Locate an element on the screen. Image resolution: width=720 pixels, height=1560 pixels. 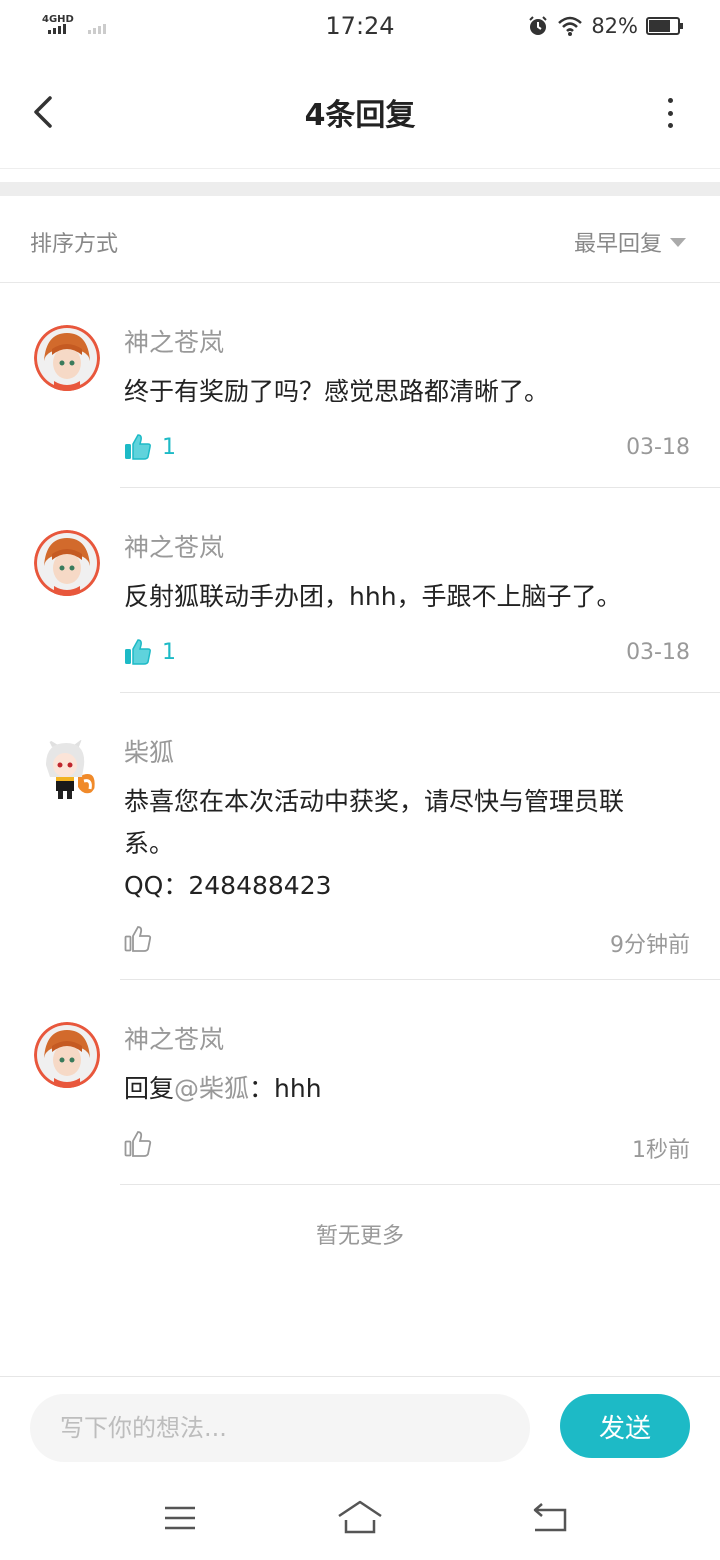
comment-item: 神之苍岚 终于有奖励了吗？感觉思路都清晰了。 1 03-18 is located at coordinates (360, 385).